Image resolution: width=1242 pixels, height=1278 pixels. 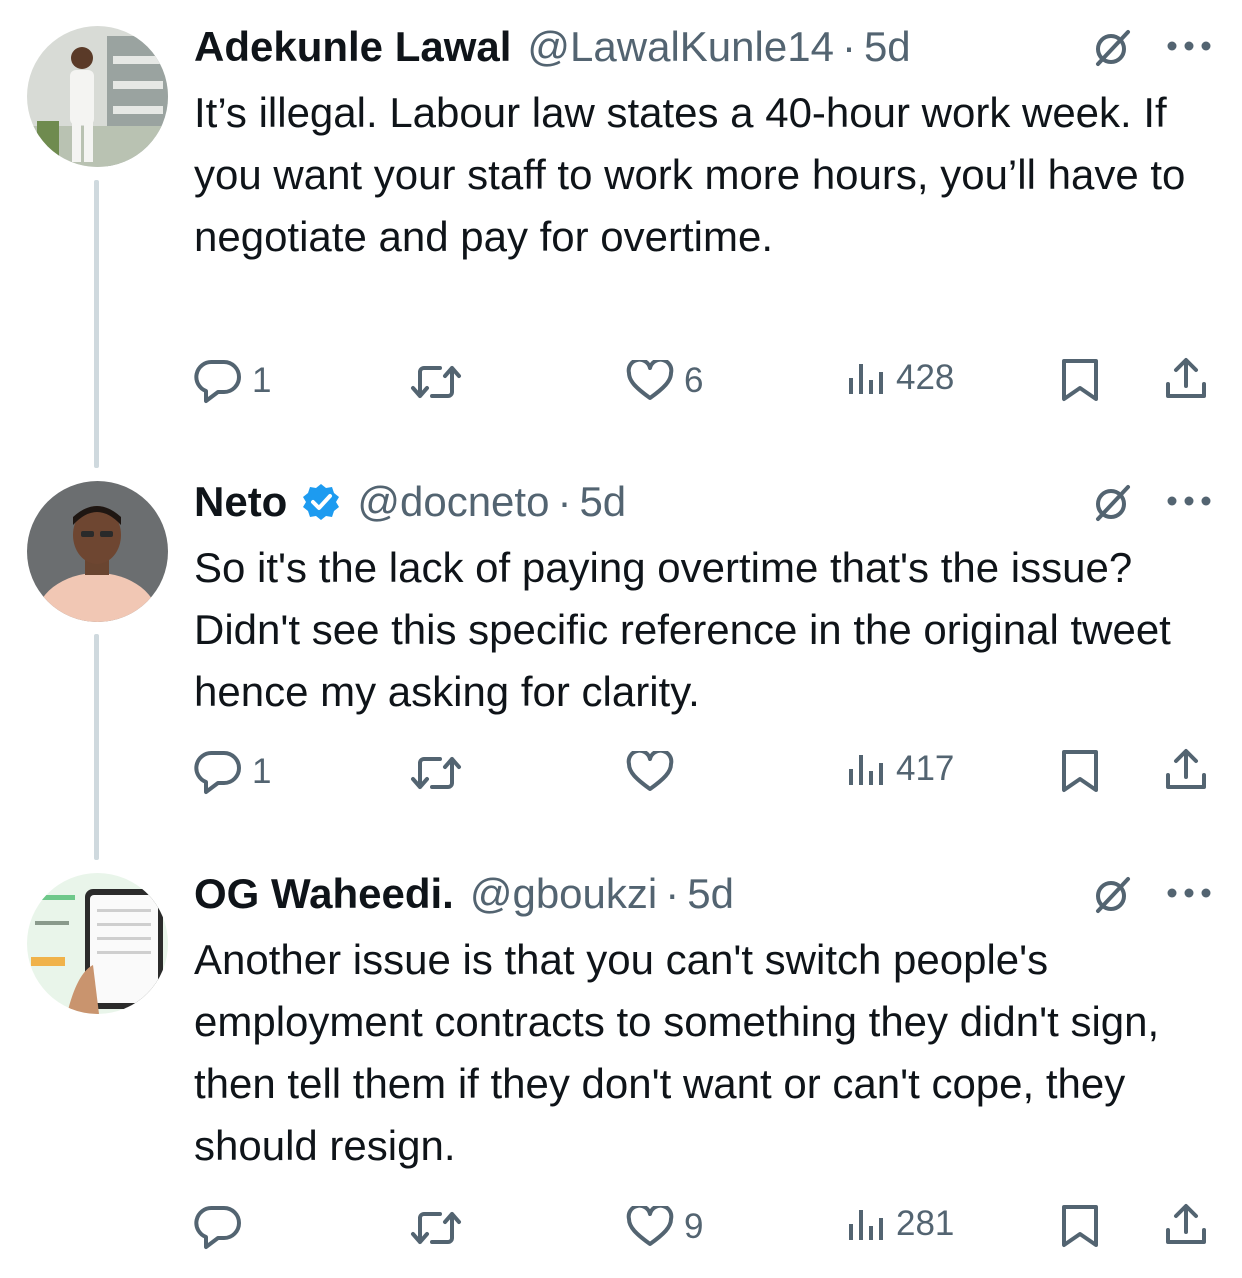 I want to click on views-button: 417, so click(x=900, y=769).